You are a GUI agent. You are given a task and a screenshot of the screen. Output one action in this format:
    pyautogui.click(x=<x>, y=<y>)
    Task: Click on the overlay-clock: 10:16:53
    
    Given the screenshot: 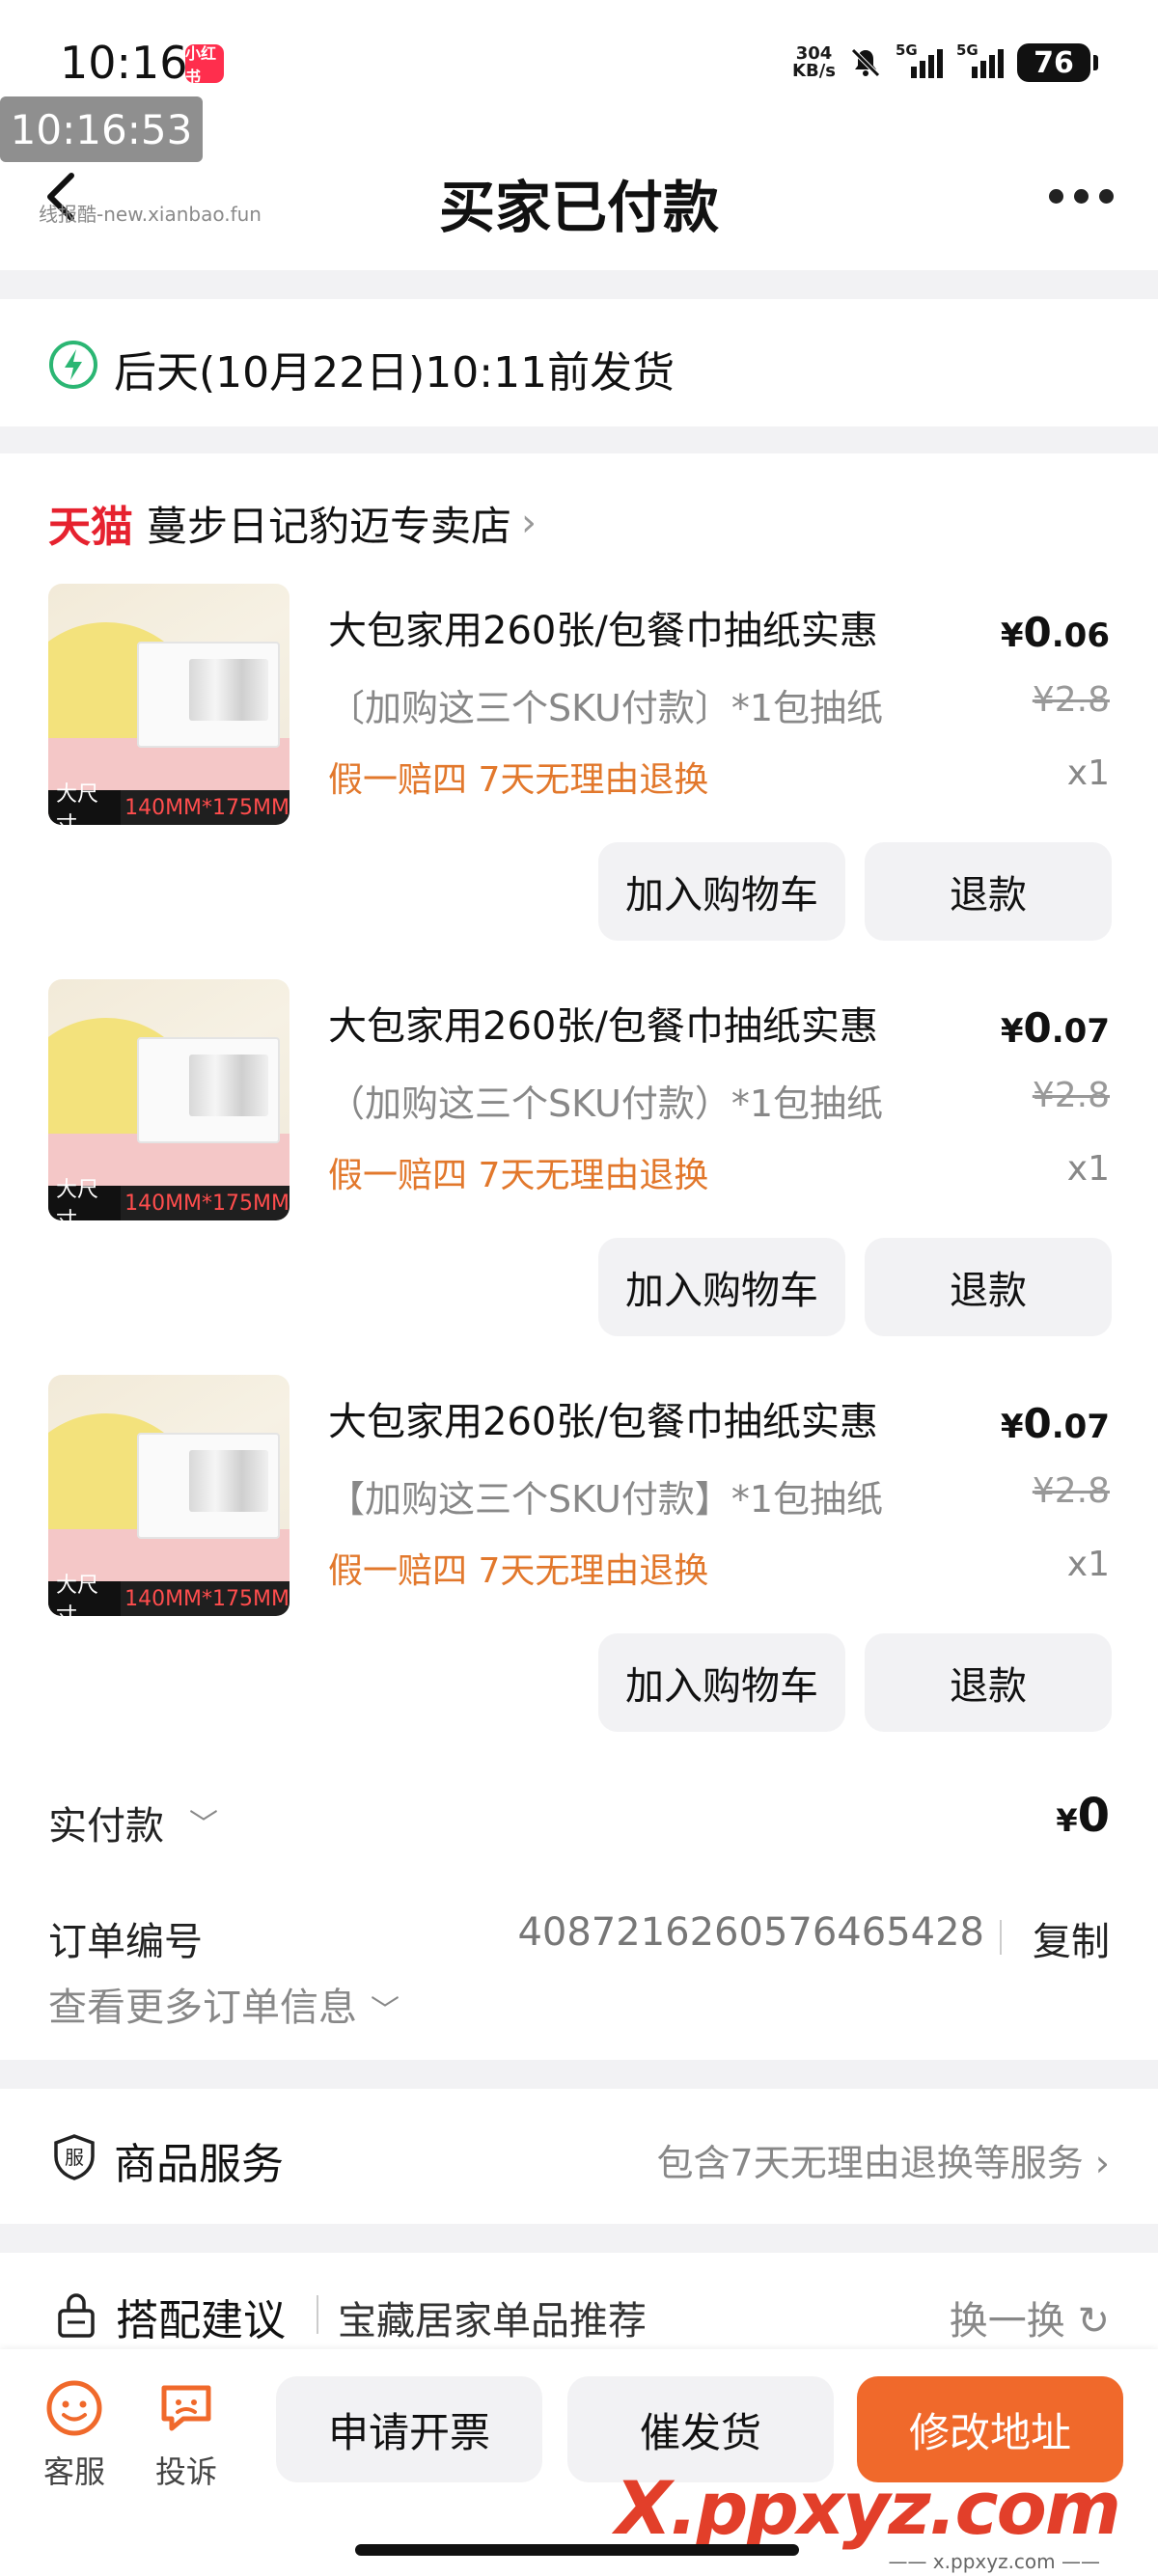 What is the action you would take?
    pyautogui.click(x=101, y=129)
    